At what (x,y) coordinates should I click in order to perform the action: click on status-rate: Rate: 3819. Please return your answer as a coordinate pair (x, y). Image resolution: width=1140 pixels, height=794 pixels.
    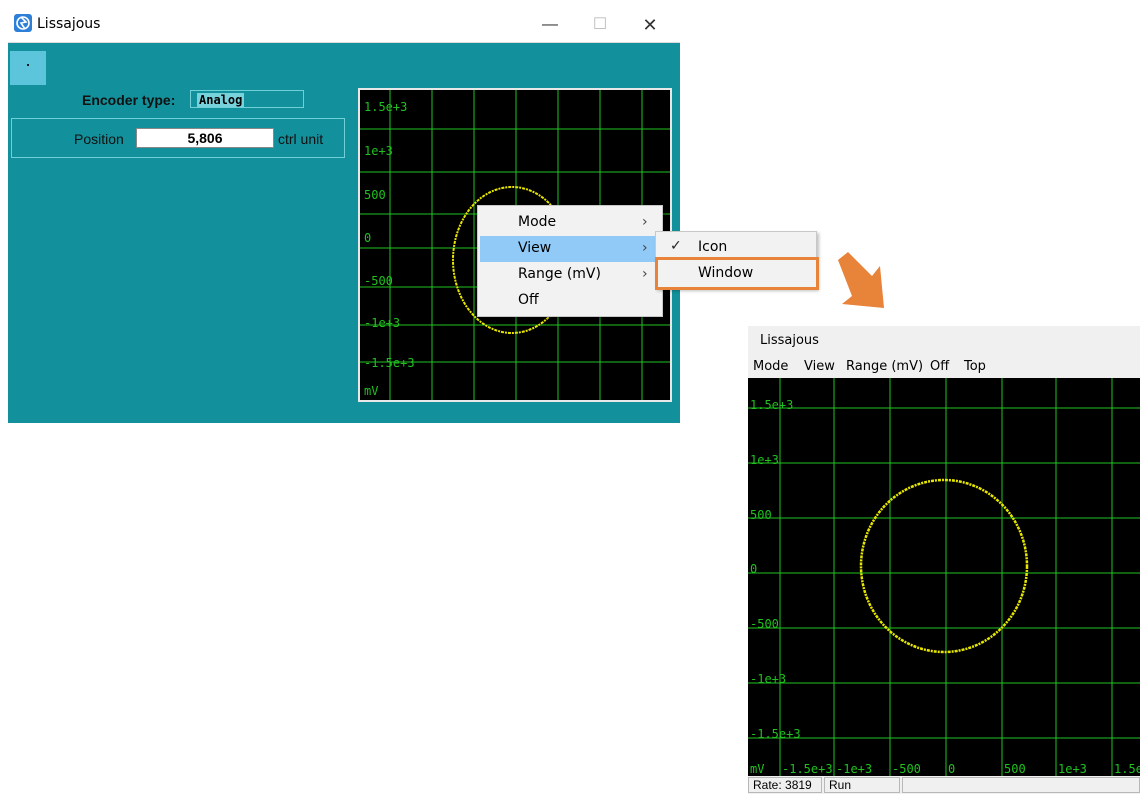
    Looking at the image, I should click on (785, 785).